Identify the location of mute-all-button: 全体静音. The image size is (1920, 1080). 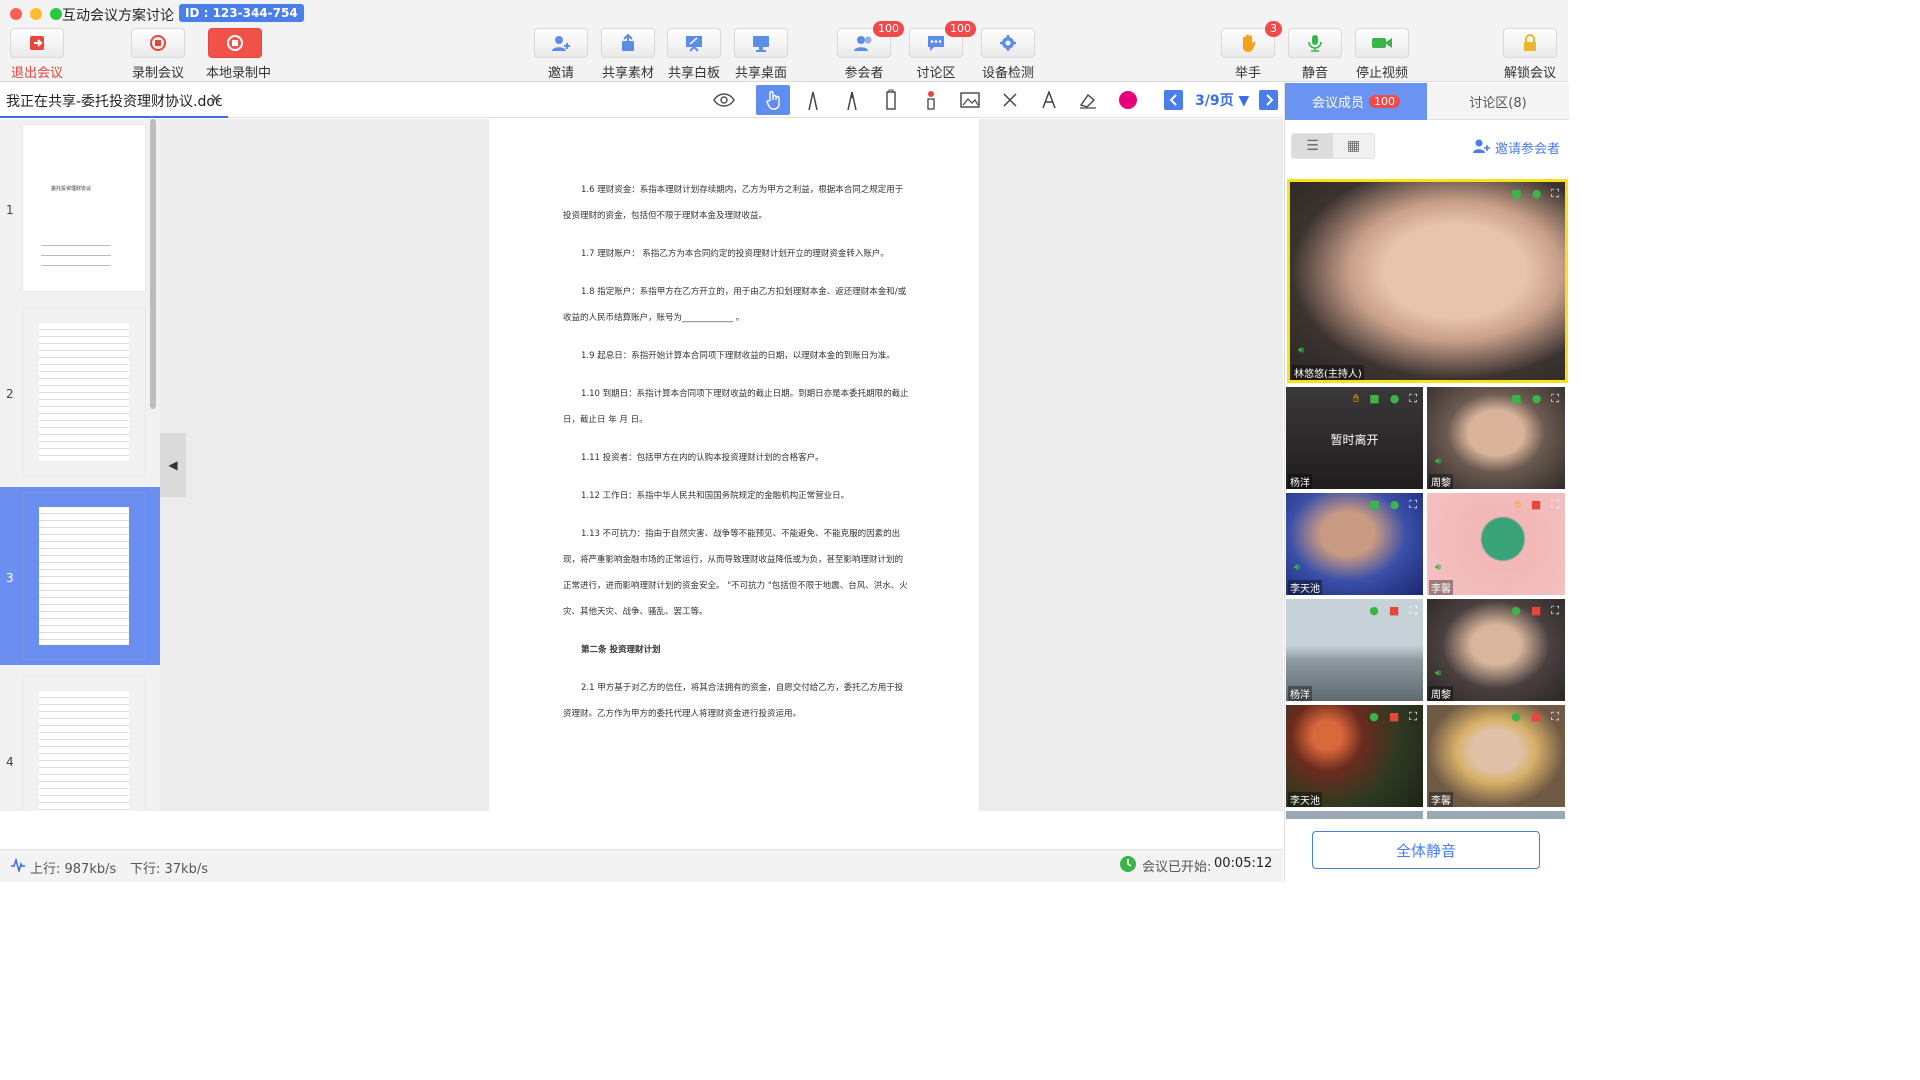
(1426, 850).